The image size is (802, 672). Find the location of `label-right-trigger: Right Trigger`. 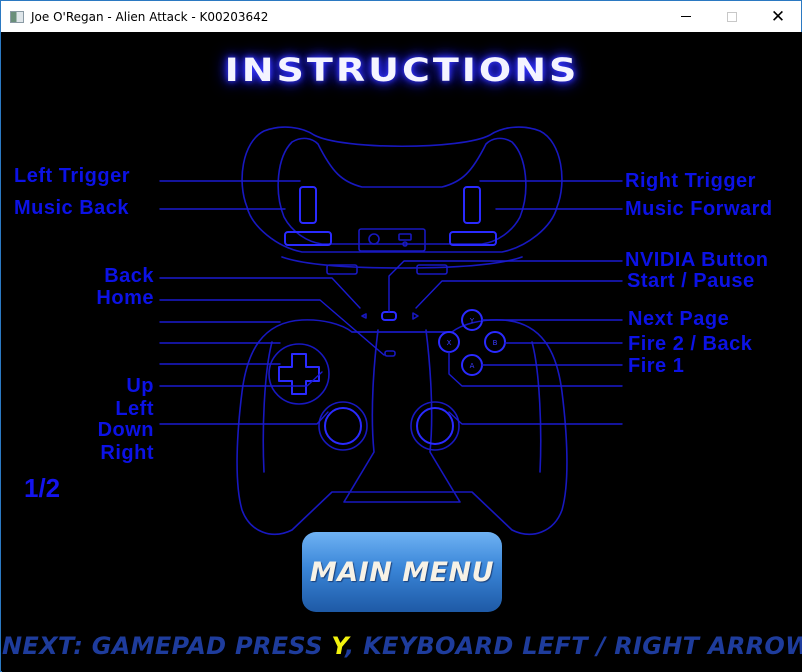

label-right-trigger: Right Trigger is located at coordinates (690, 181).